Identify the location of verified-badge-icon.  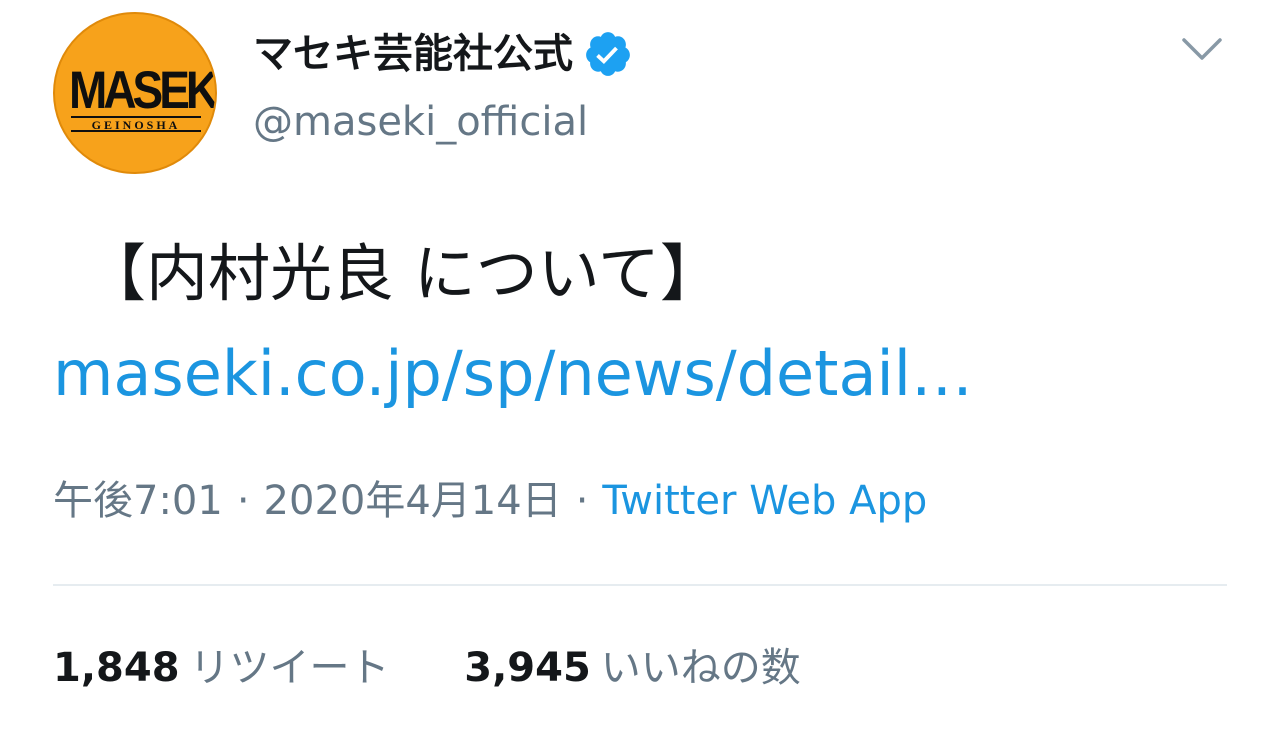
(608, 54).